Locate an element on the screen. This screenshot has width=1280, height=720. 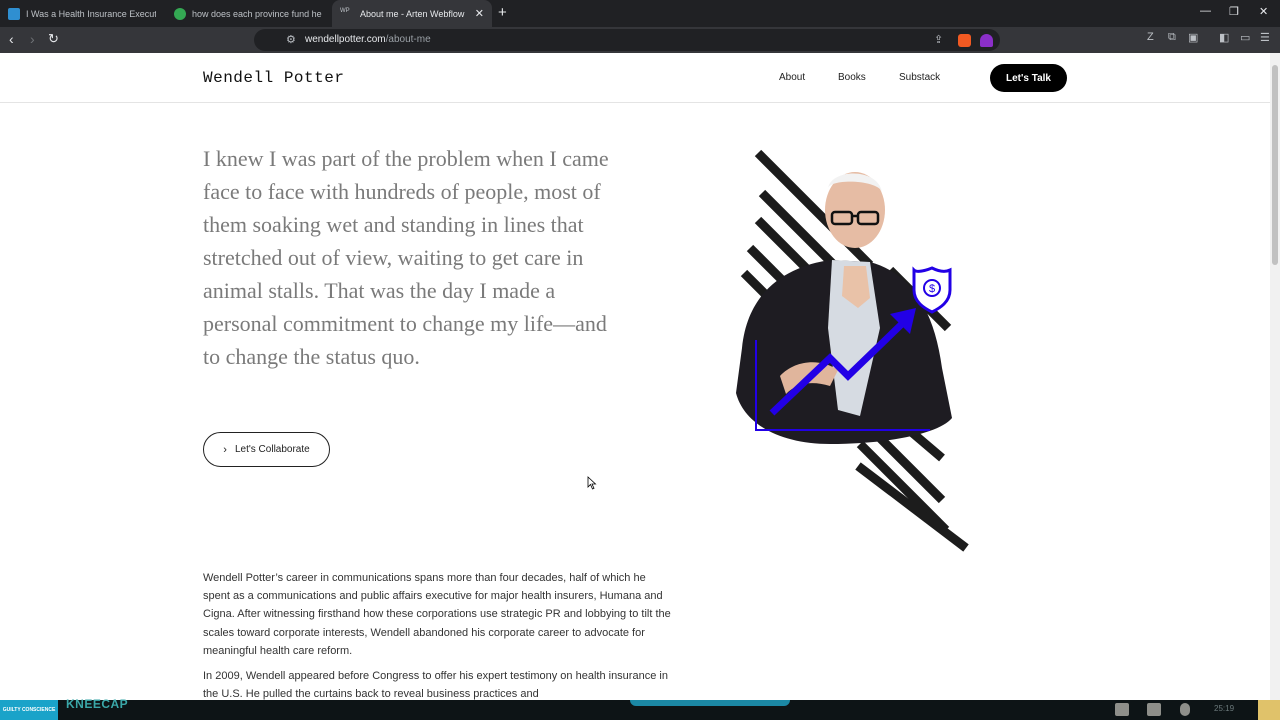
rewards-icon is located at coordinates (986, 40).